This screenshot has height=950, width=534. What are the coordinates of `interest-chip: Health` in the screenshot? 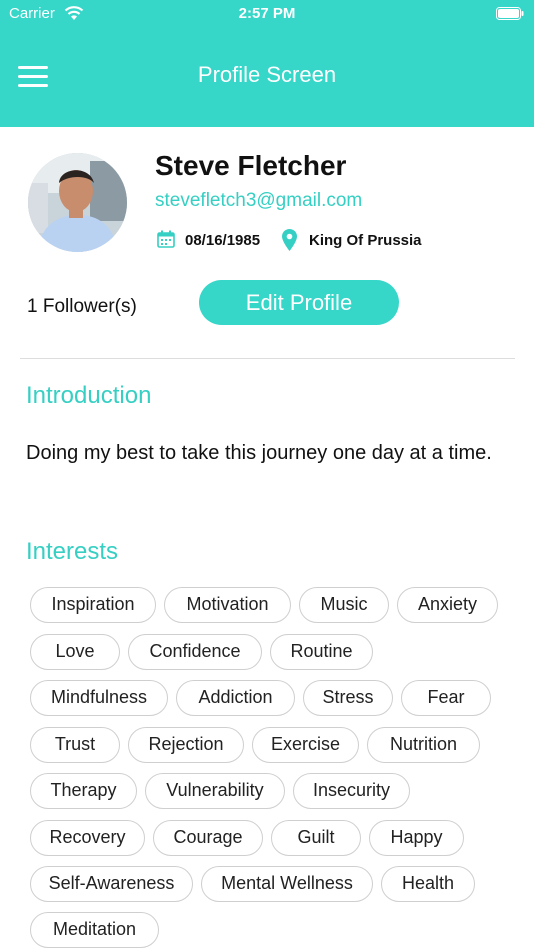 It's located at (428, 884).